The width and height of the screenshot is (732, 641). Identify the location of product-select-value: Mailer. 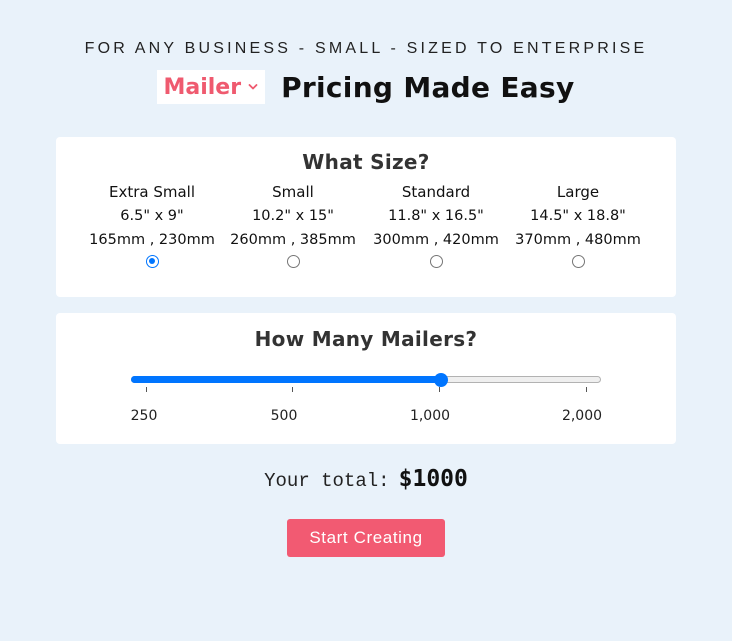
(202, 87).